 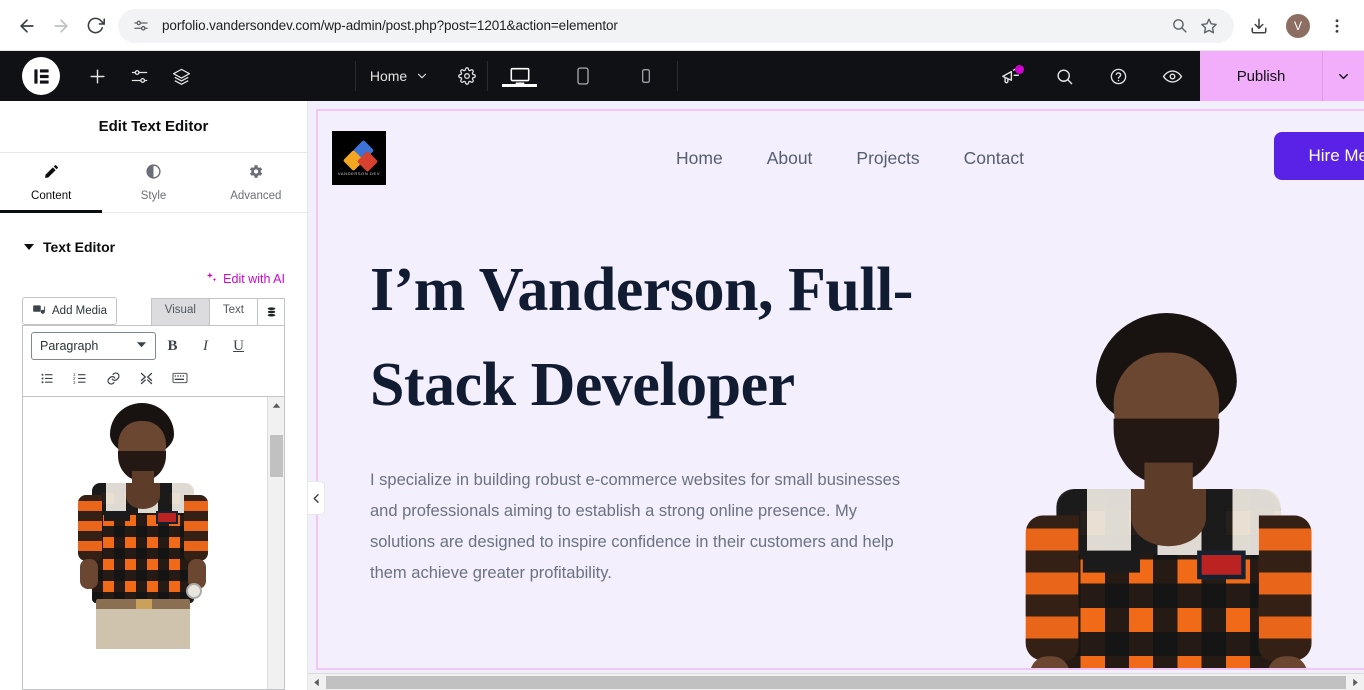 I want to click on layers-icon, so click(x=181, y=76).